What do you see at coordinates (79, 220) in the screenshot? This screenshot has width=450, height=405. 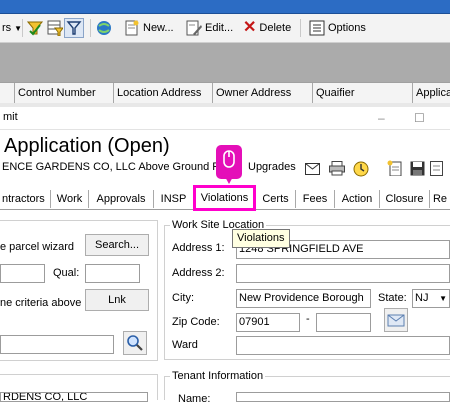 I see `left-panel-top-line` at bounding box center [79, 220].